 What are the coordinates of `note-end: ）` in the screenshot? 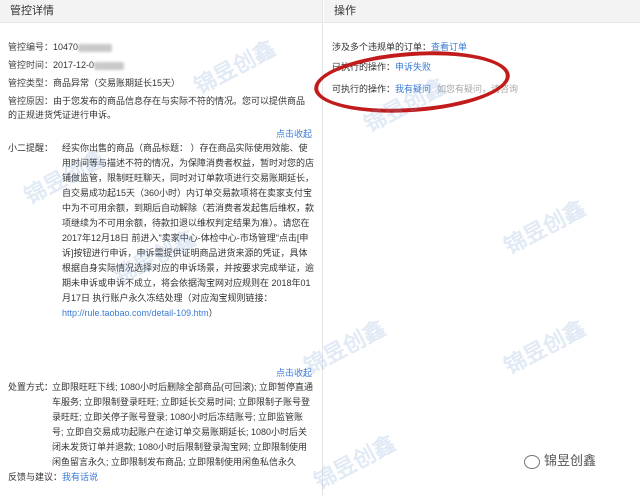 It's located at (213, 313).